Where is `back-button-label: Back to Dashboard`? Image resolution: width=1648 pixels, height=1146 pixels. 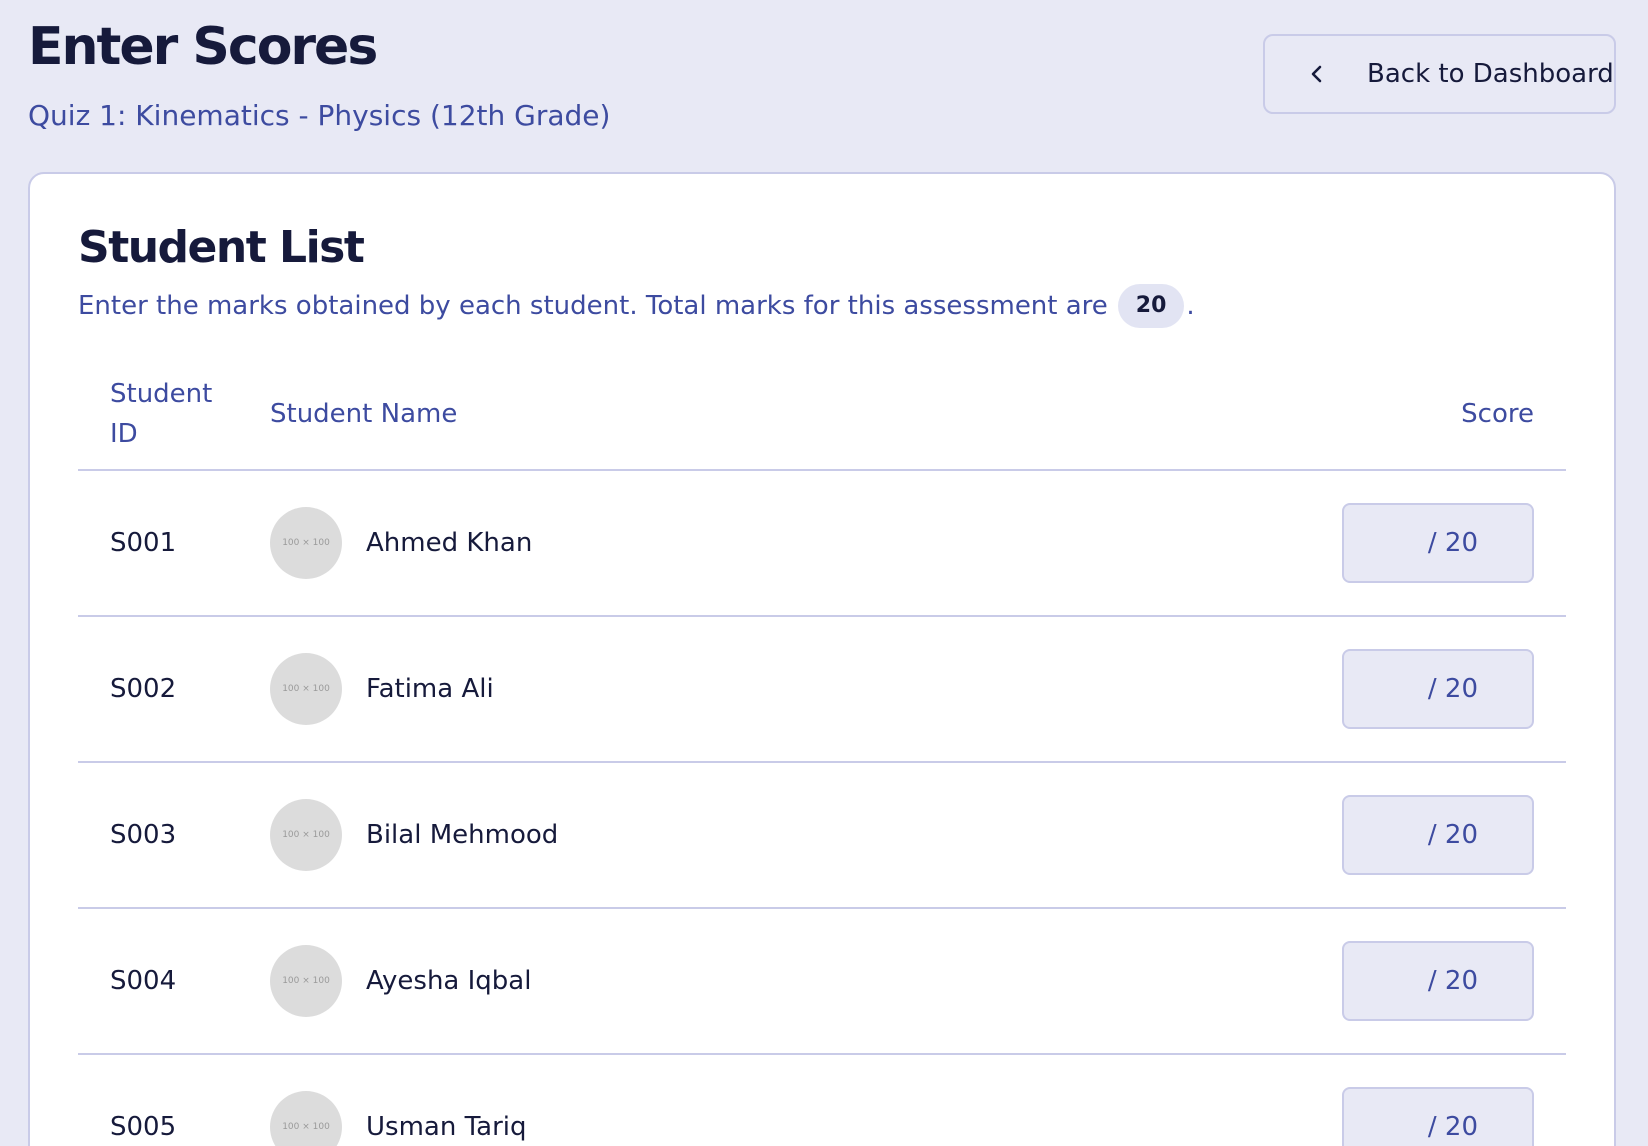
back-button-label: Back to Dashboard is located at coordinates (1490, 74).